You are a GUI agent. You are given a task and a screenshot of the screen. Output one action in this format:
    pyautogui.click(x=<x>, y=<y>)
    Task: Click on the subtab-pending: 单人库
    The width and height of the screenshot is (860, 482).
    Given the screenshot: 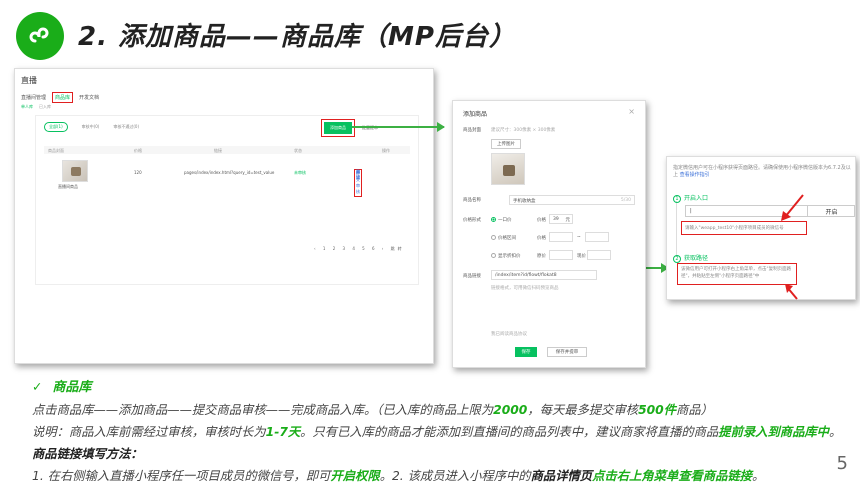 What is the action you would take?
    pyautogui.click(x=27, y=107)
    